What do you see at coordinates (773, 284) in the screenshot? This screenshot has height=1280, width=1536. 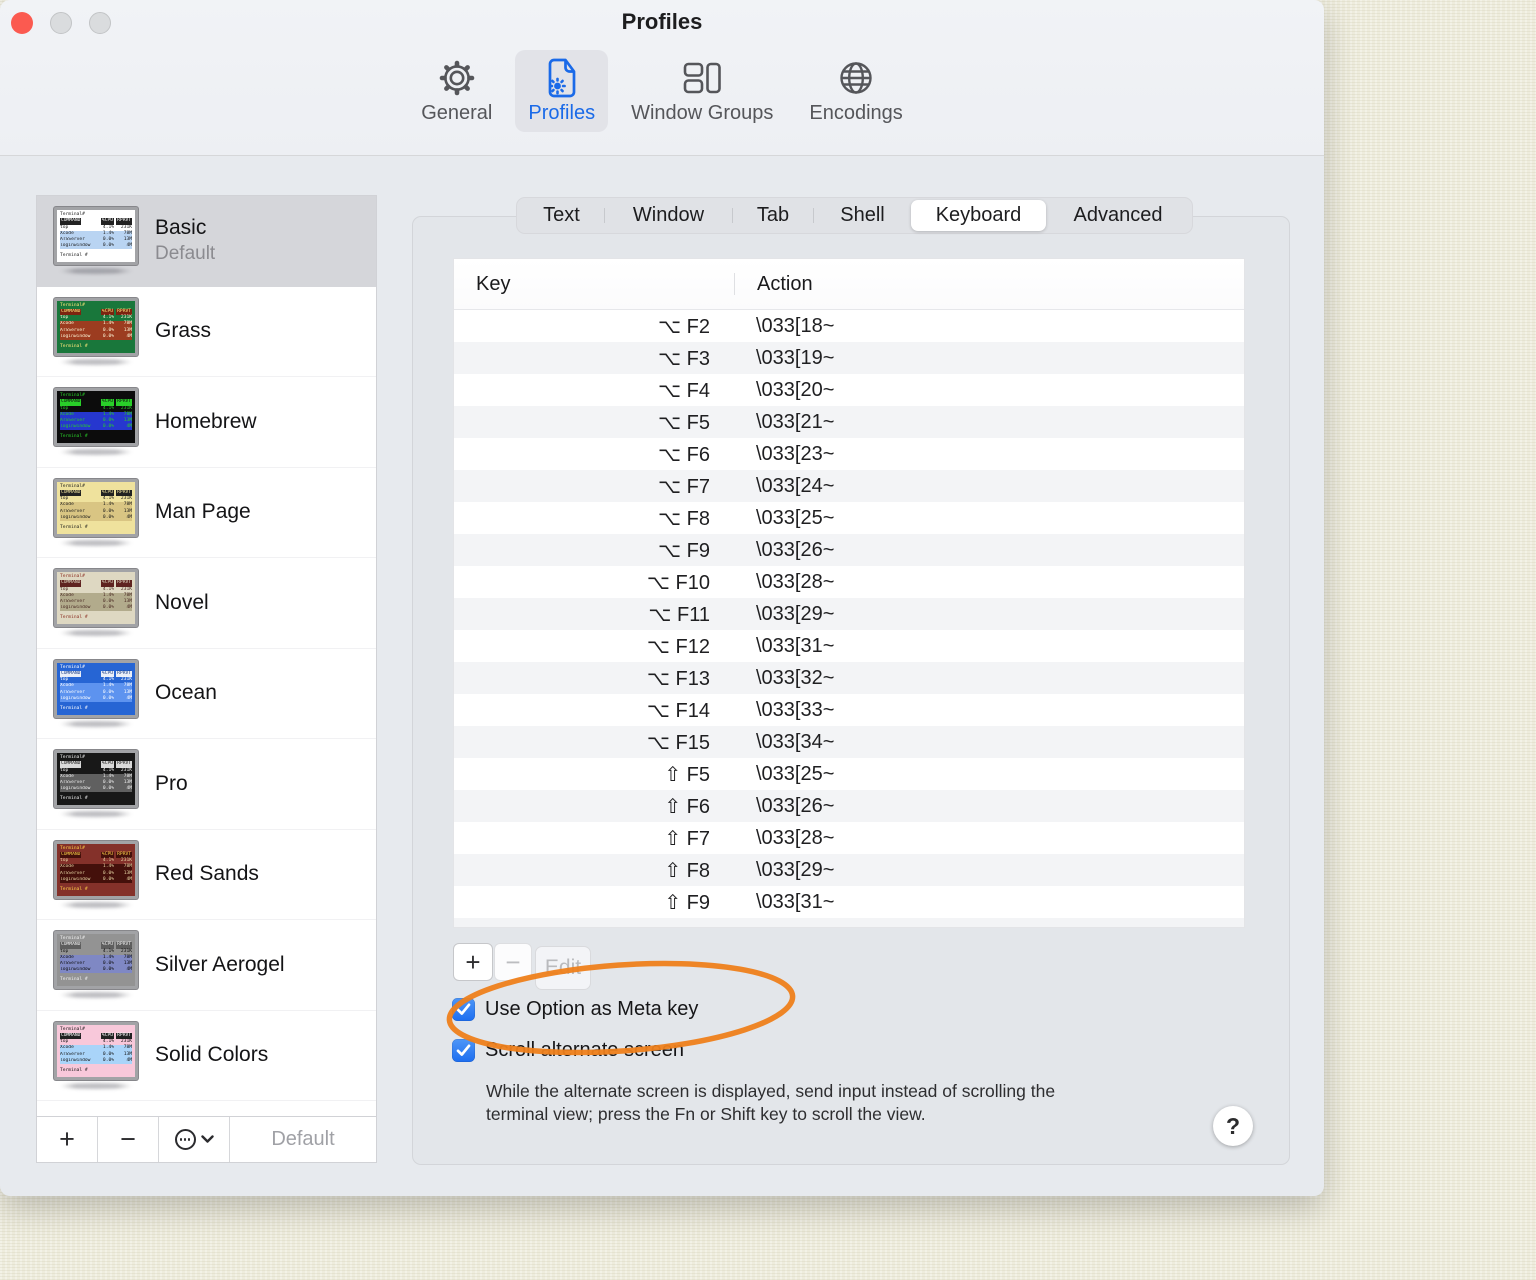 I see `column-header-action: Action` at bounding box center [773, 284].